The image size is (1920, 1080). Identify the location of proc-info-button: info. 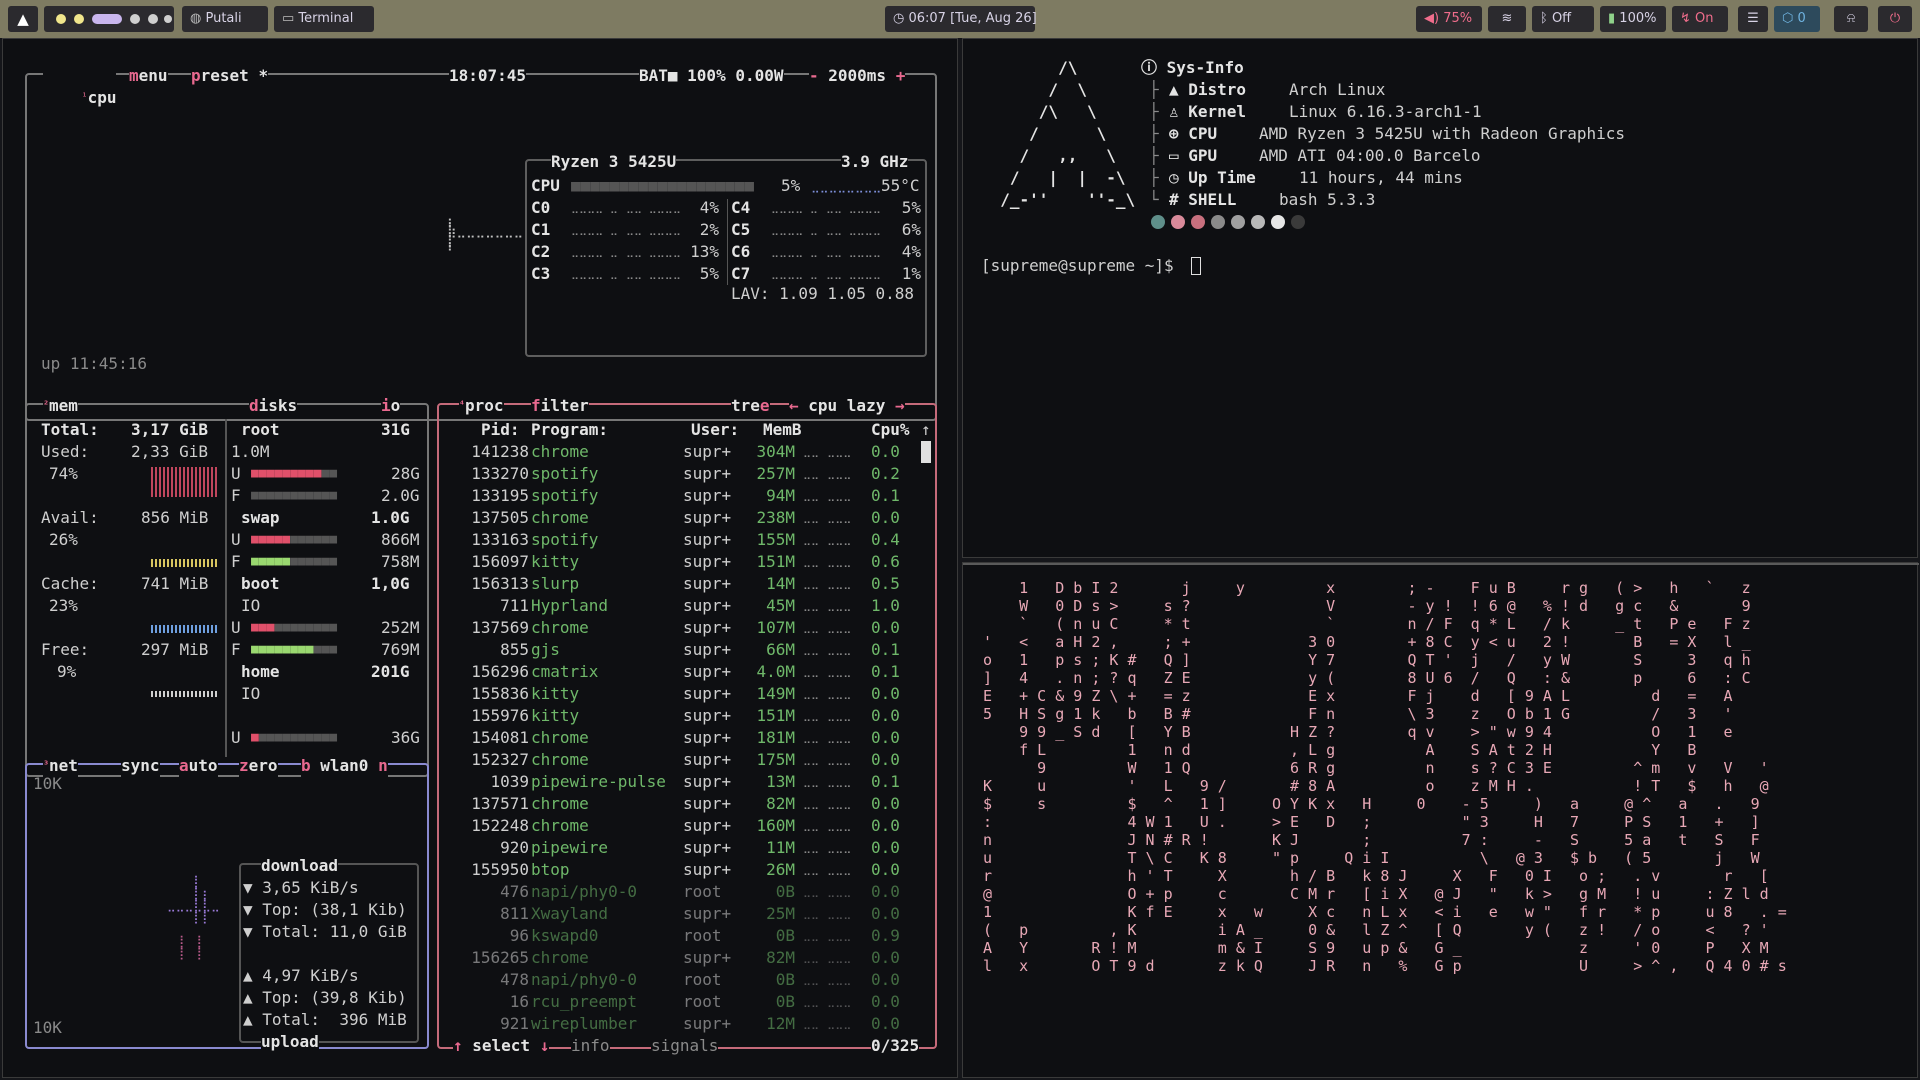
(590, 1046).